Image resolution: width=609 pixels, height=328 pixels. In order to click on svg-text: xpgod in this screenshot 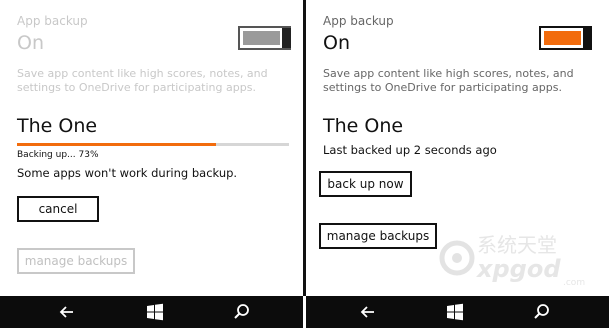, I will do `click(518, 269)`.